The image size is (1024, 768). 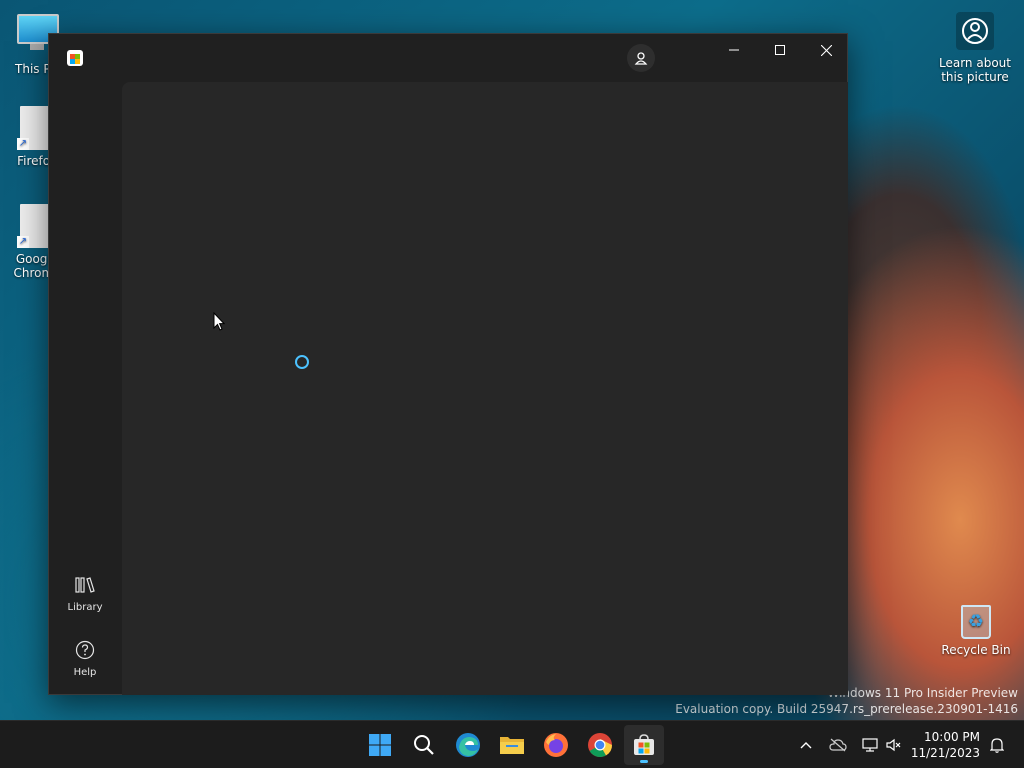 I want to click on learn-about-picture-label: Learn about this picture, so click(x=975, y=70).